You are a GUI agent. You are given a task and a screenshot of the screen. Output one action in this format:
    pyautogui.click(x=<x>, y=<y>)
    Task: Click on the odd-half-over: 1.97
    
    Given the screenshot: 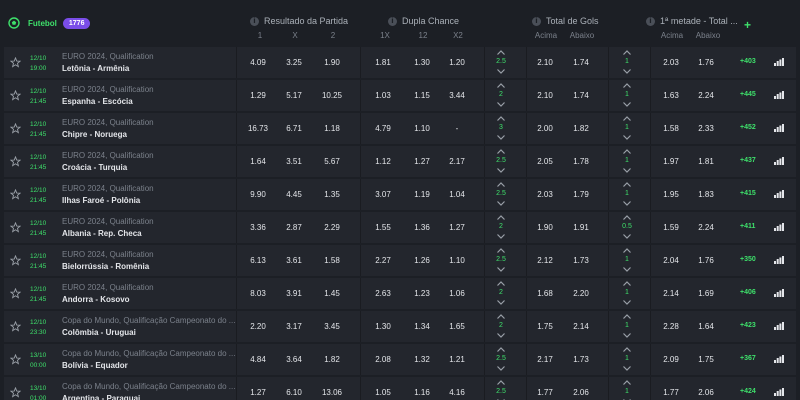 What is the action you would take?
    pyautogui.click(x=671, y=161)
    